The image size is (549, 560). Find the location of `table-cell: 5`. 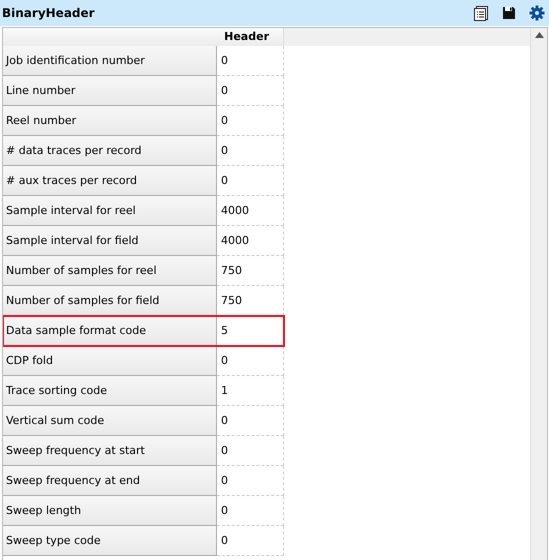

table-cell: 5 is located at coordinates (250, 331).